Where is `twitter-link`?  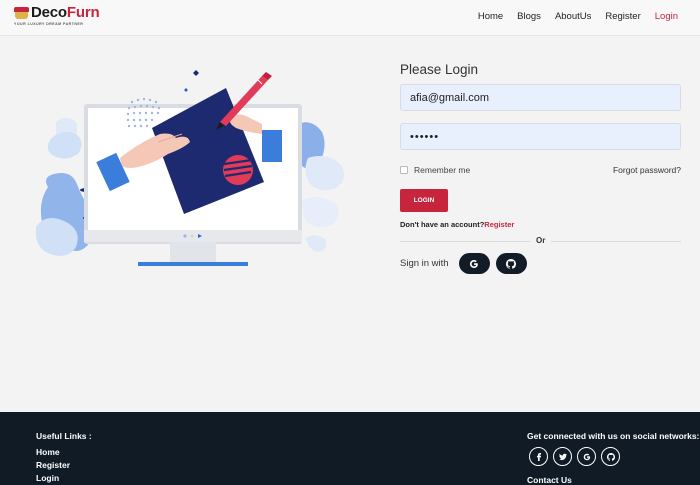
twitter-link is located at coordinates (562, 456).